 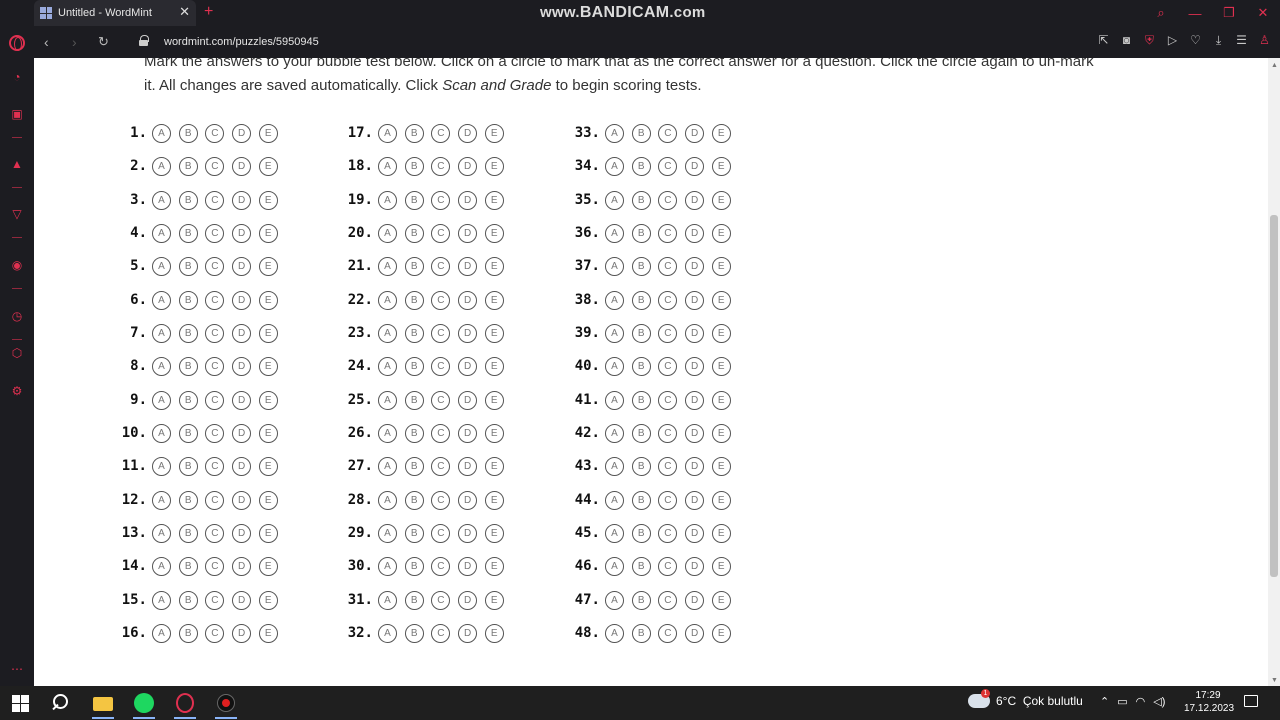 I want to click on player-icon: ◉, so click(x=17, y=265).